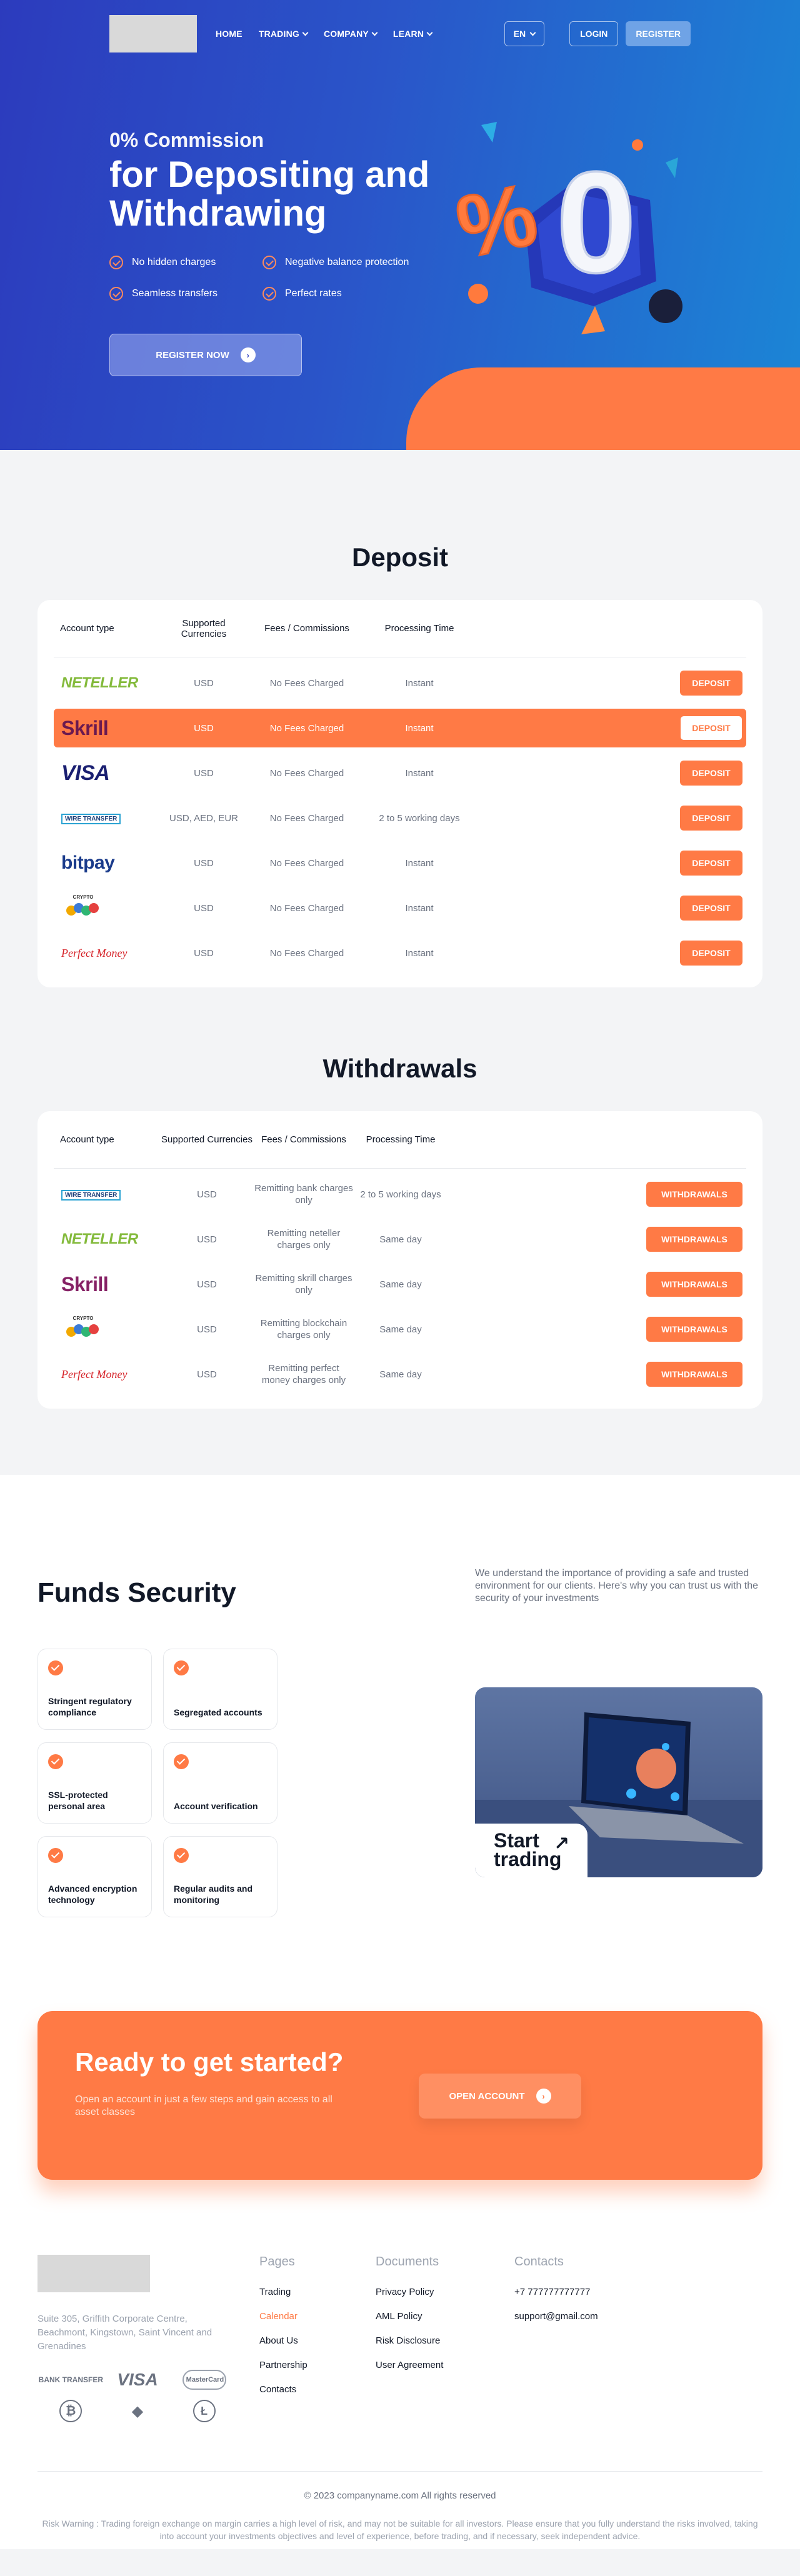 This screenshot has width=800, height=2576. I want to click on footer-logo-placeholder, so click(94, 2273).